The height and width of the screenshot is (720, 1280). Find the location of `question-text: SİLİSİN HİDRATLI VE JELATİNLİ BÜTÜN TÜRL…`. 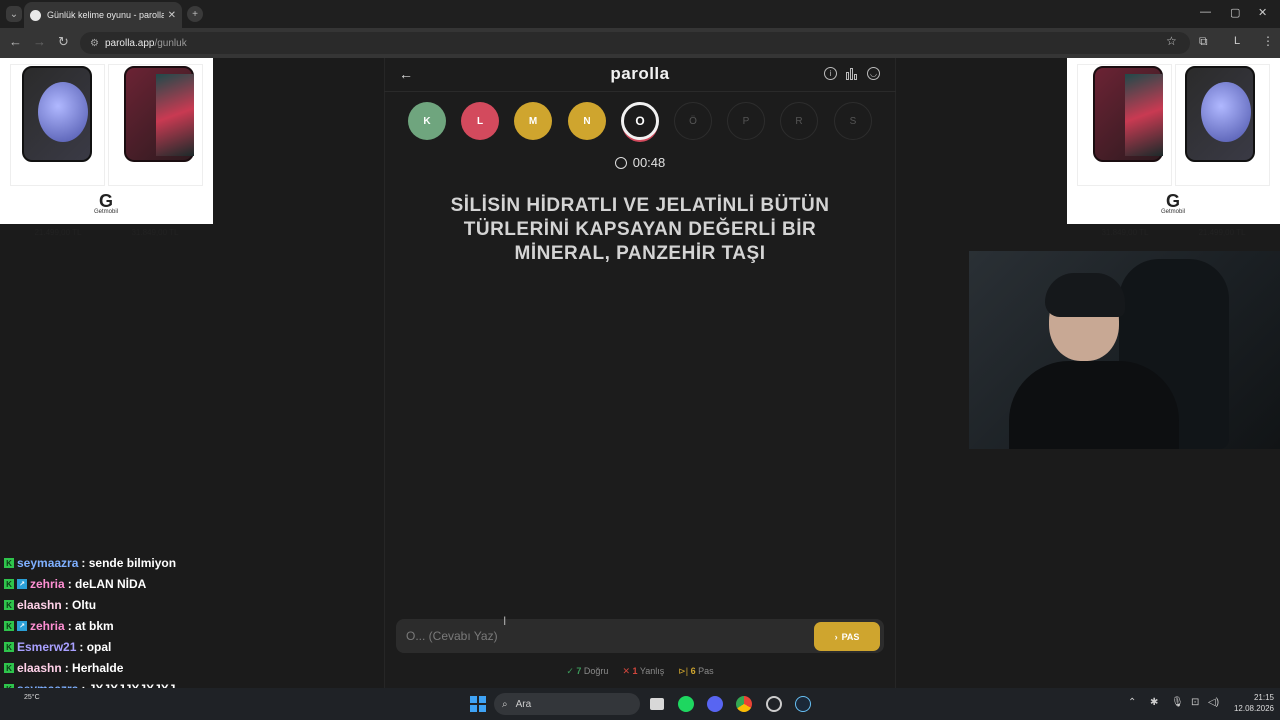

question-text: SİLİSİN HİDRATLI VE JELATİNLİ BÜTÜN TÜRL… is located at coordinates (640, 229).